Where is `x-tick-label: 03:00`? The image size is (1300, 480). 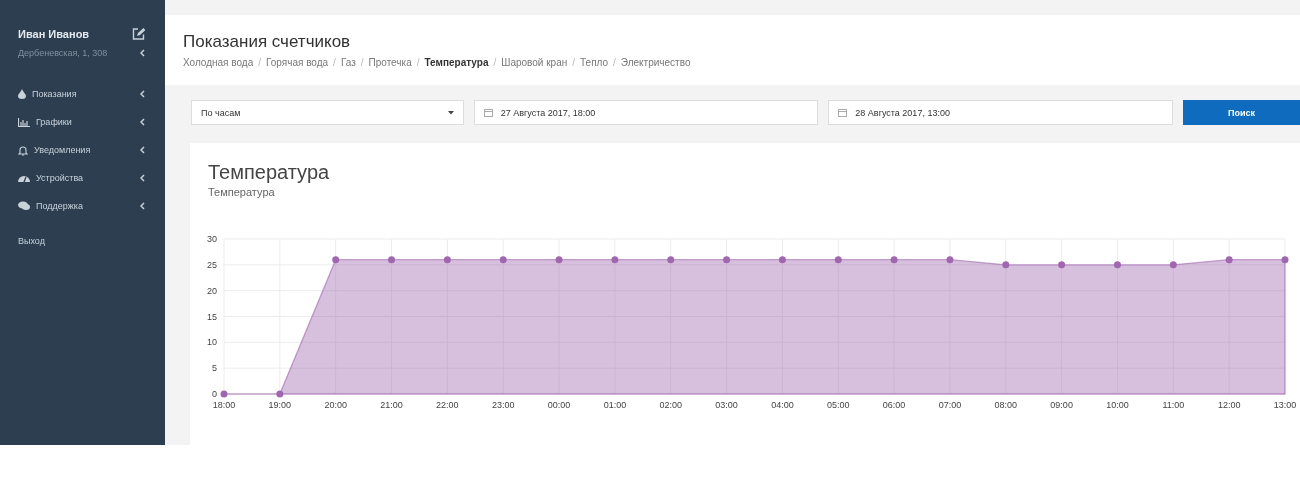
x-tick-label: 03:00 is located at coordinates (726, 405).